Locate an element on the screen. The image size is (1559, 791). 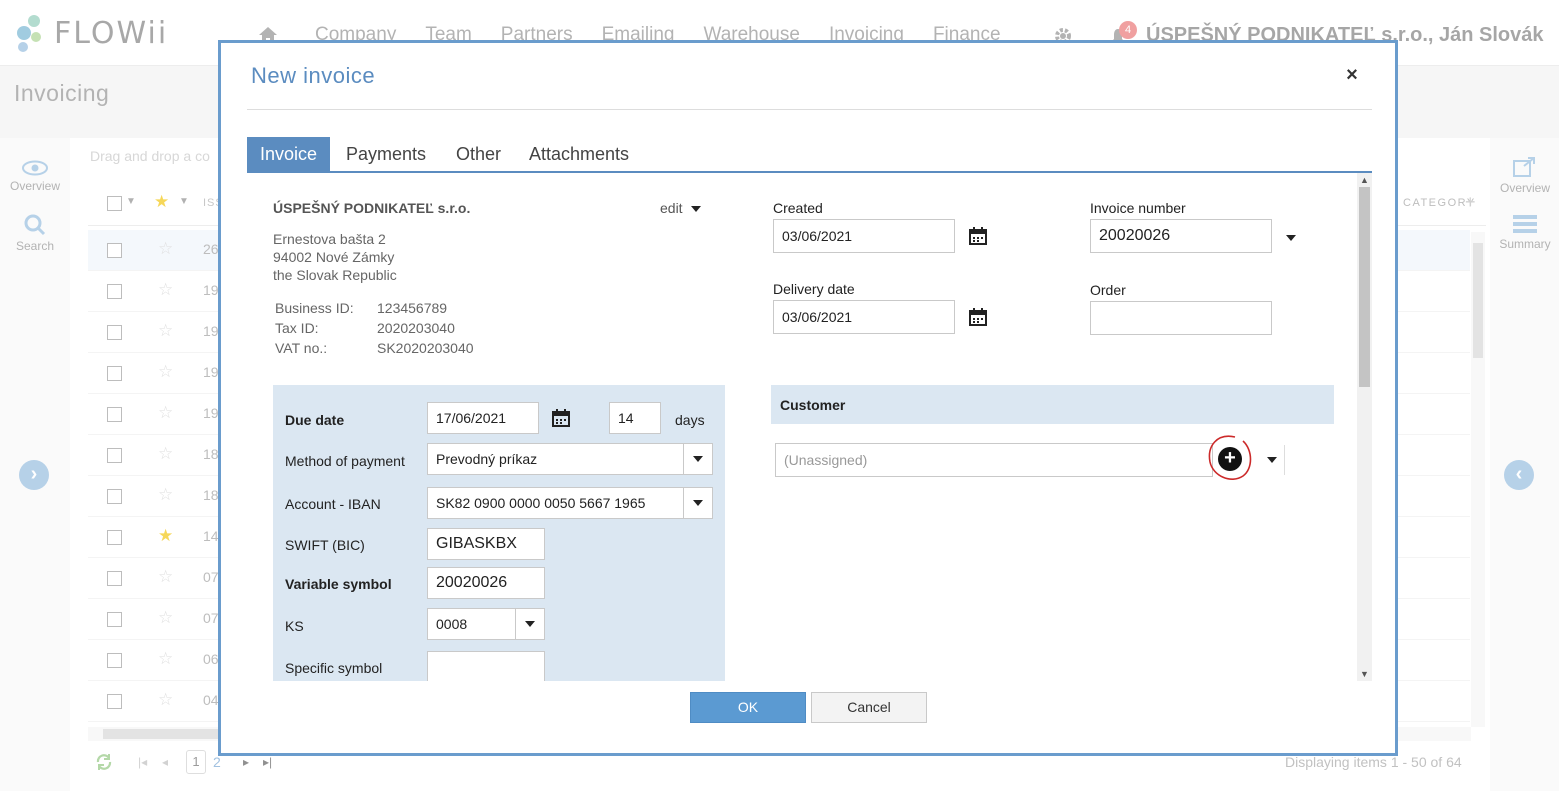
invoice-number-label: Invoice number is located at coordinates (1138, 208).